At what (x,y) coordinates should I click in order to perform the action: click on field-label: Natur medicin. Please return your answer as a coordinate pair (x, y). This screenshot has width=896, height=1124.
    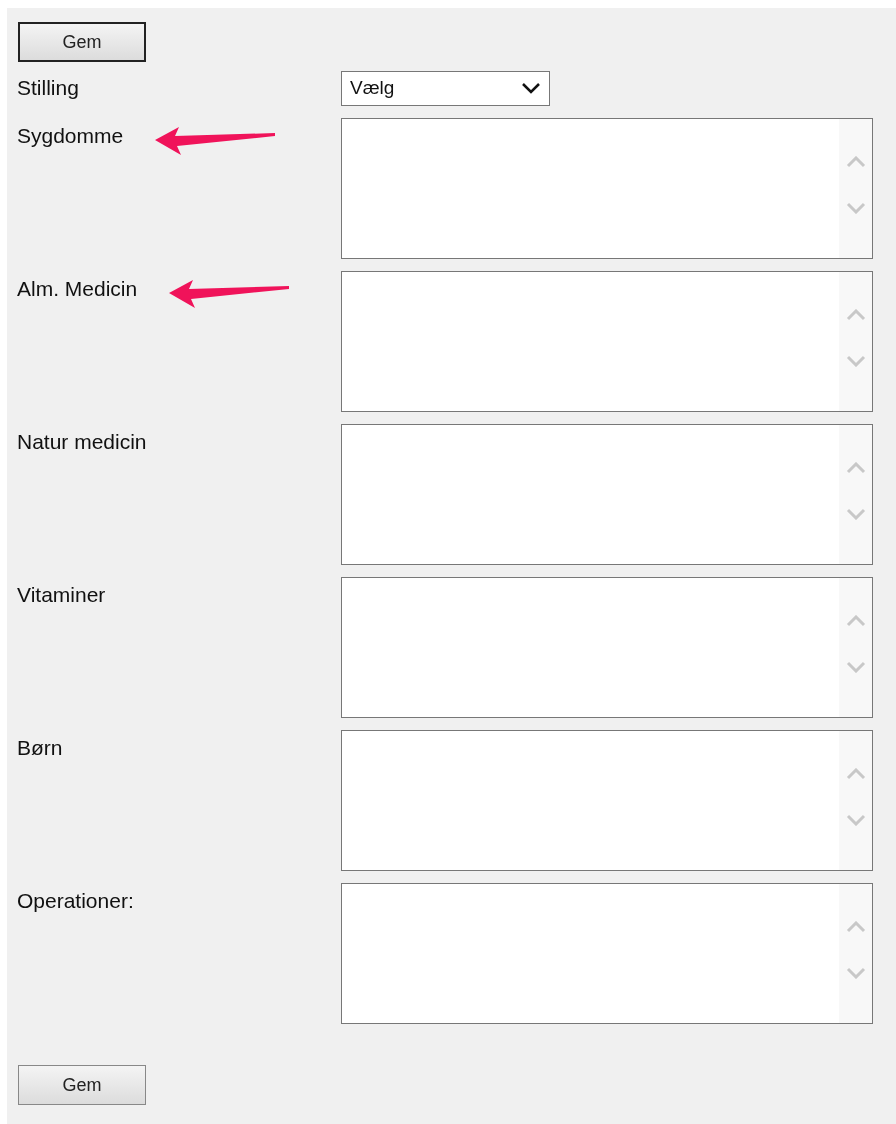
    Looking at the image, I should click on (82, 442).